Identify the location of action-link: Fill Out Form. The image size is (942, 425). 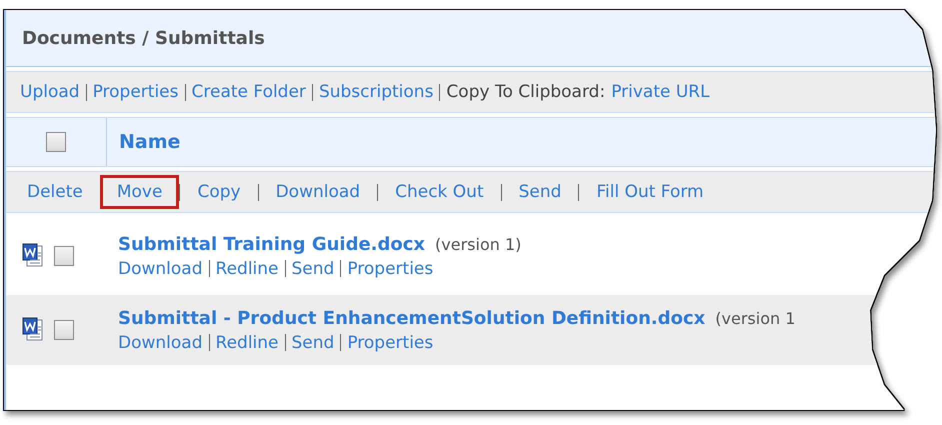
(650, 192).